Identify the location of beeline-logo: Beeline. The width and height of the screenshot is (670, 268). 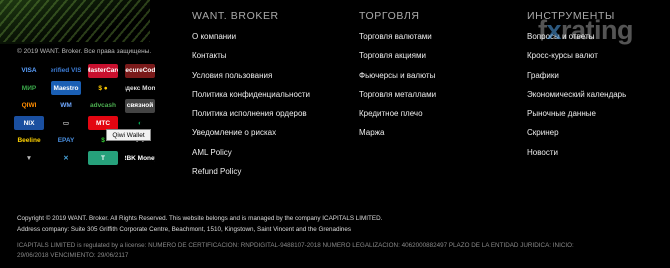
(29, 141).